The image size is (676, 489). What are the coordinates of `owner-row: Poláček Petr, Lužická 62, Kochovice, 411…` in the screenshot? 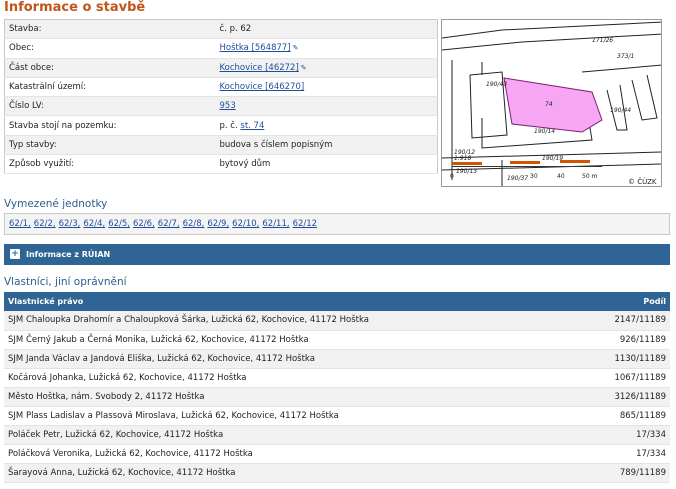 It's located at (337, 435).